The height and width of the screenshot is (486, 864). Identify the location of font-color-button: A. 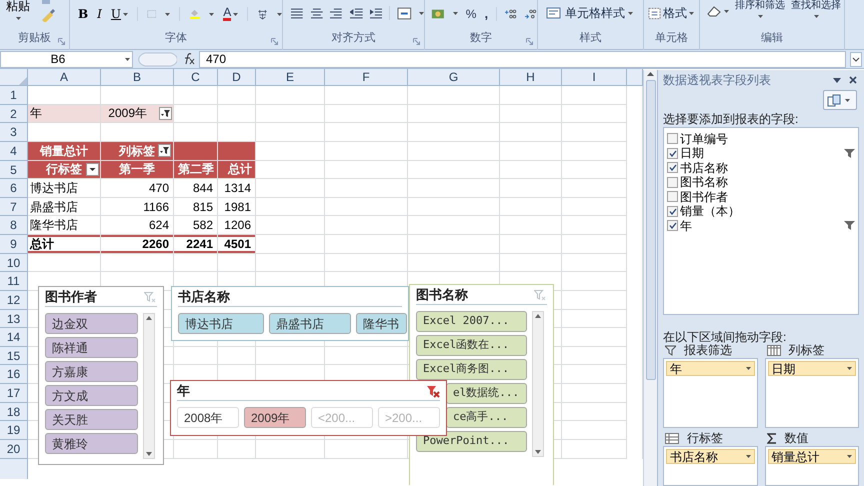
(230, 14).